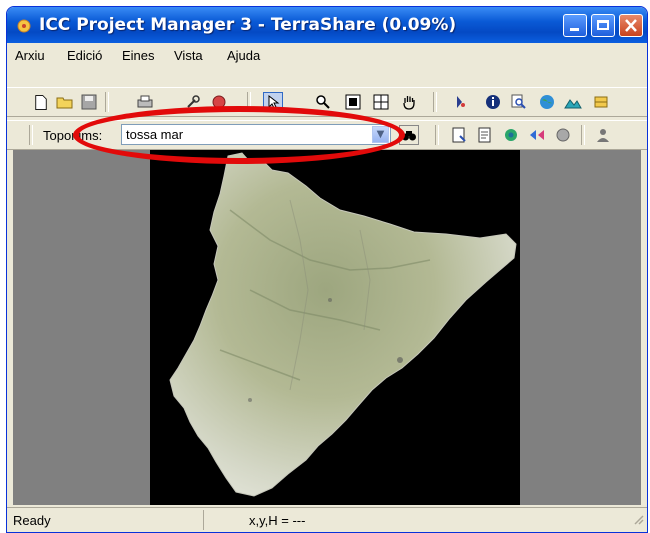 This screenshot has width=650, height=533. What do you see at coordinates (459, 102) in the screenshot?
I see `locate-icon` at bounding box center [459, 102].